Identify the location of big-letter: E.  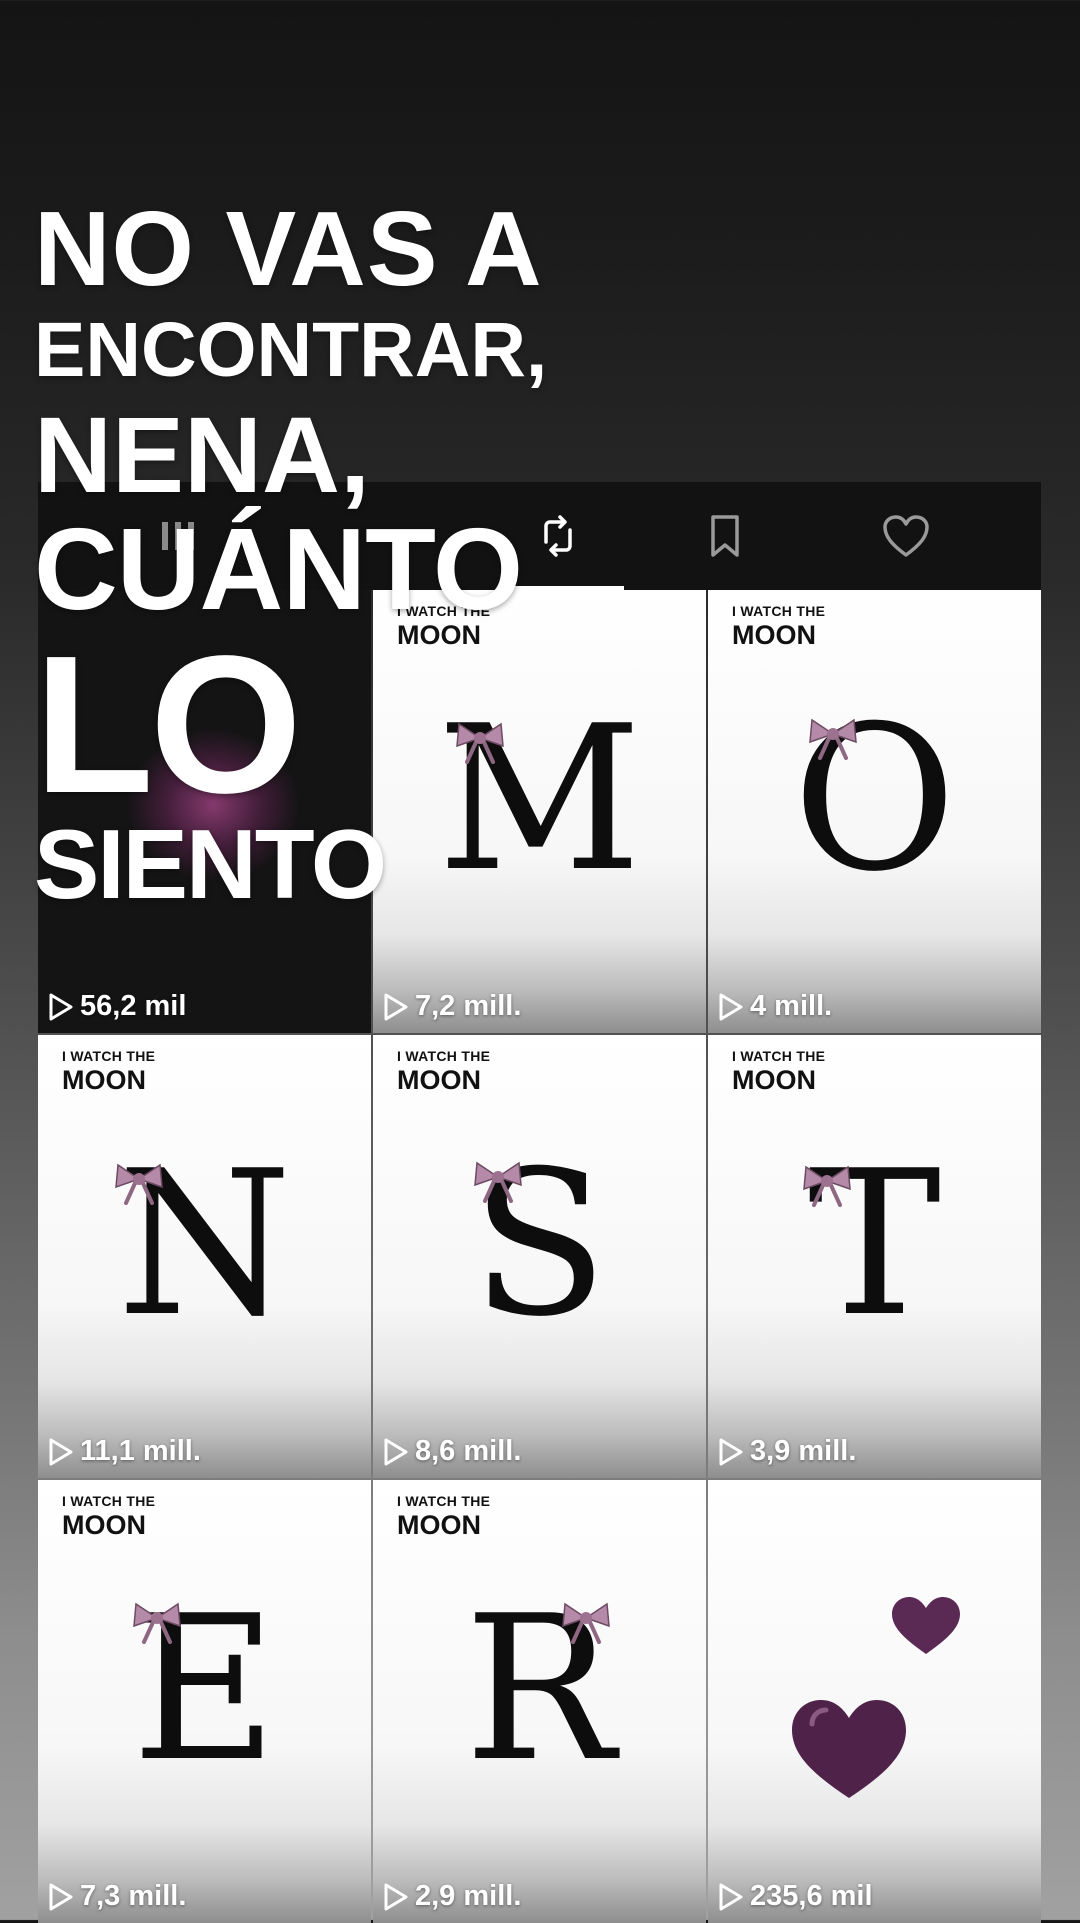
(204, 1689).